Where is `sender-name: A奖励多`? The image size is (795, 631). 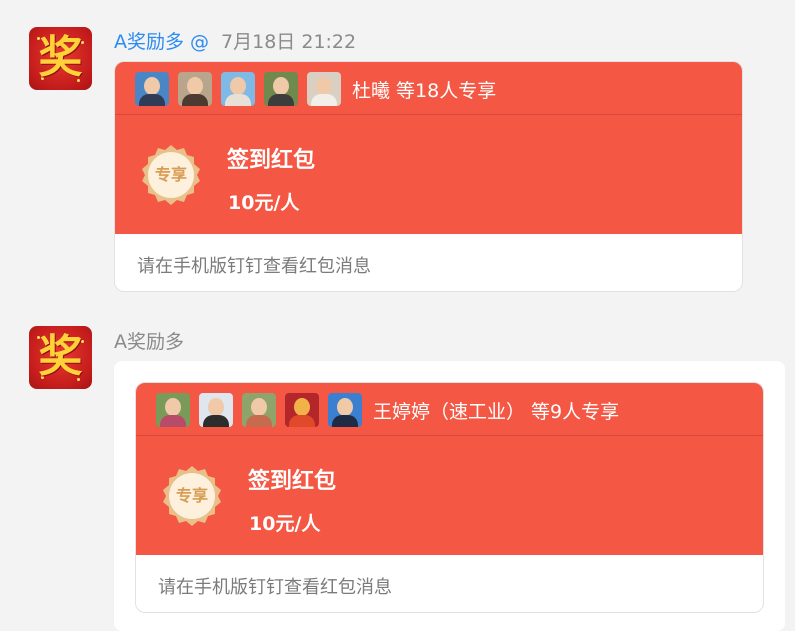
sender-name: A奖励多 is located at coordinates (149, 342).